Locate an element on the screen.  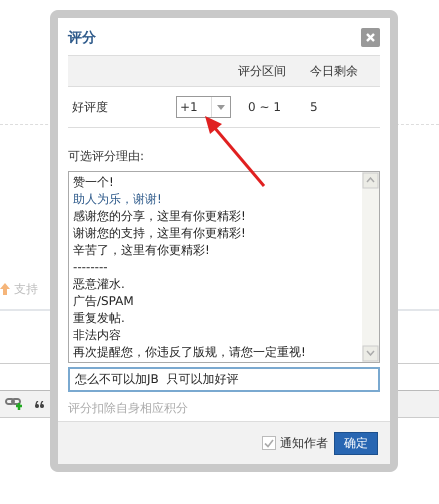
reason-option: 再次提醒您，你违反了版规，请您一定重视! is located at coordinates (215, 352).